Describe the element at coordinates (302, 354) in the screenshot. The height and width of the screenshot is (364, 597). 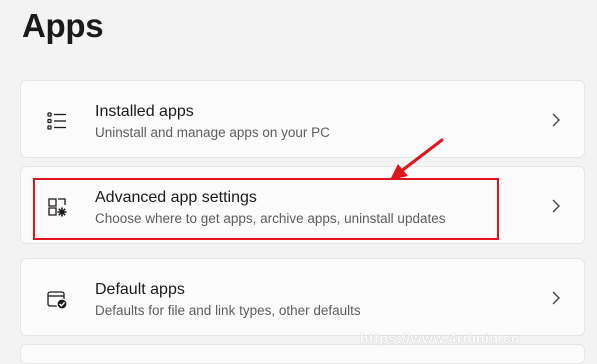
I see `next-settings-item-partial` at that location.